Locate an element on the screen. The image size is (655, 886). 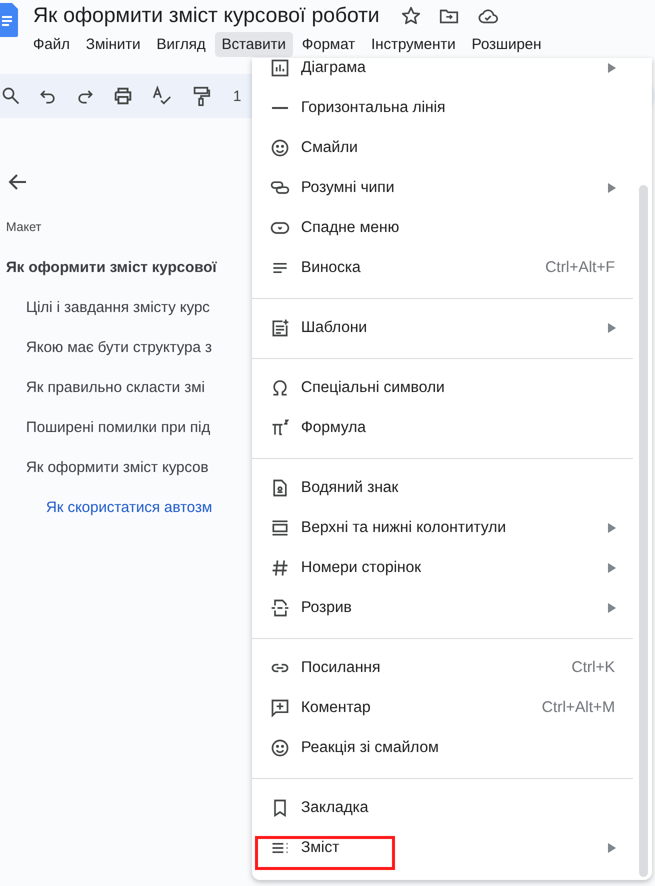
menu-item: Спеціальні символи is located at coordinates (442, 388).